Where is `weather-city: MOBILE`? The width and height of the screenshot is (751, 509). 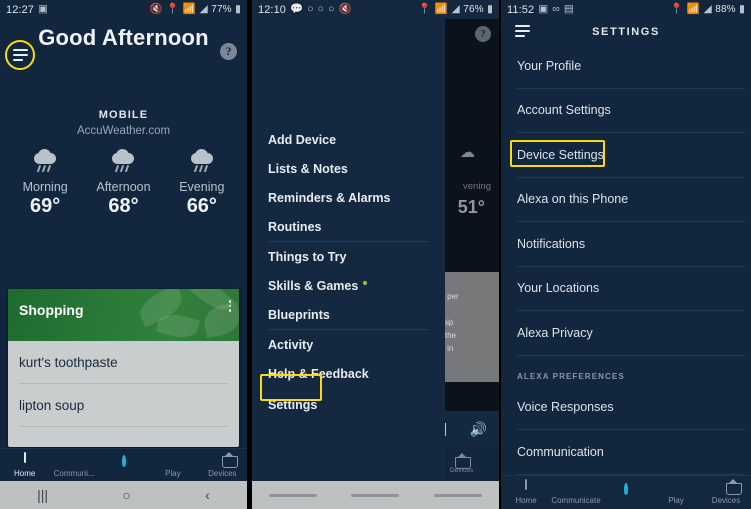
weather-city: MOBILE is located at coordinates (123, 115).